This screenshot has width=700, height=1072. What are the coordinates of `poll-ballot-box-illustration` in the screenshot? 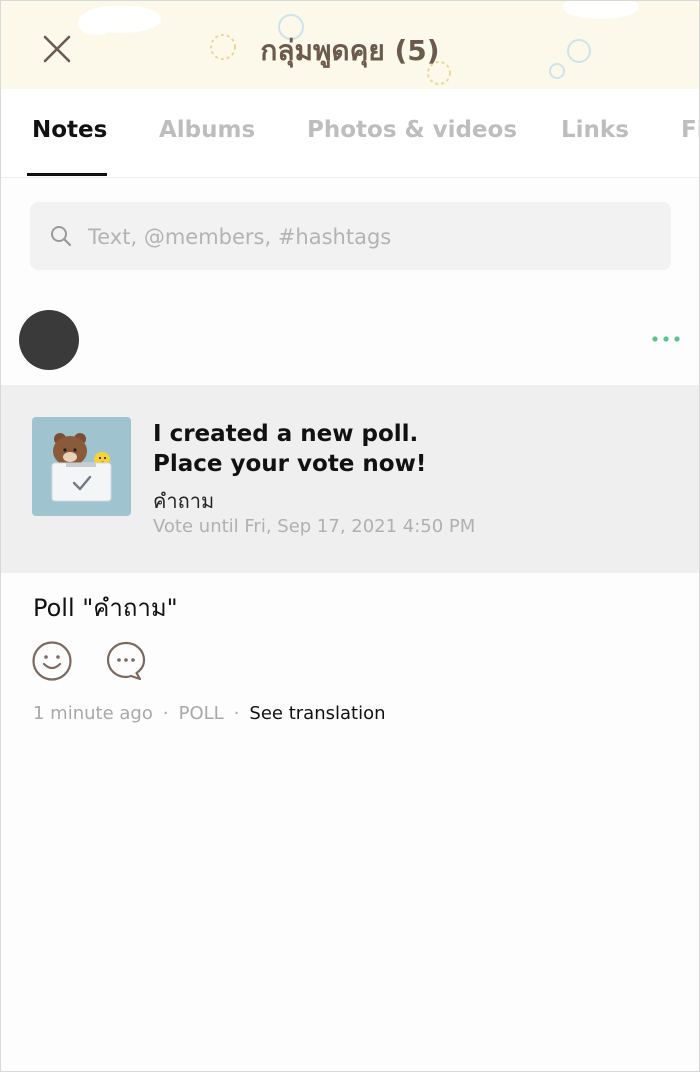 It's located at (81, 466).